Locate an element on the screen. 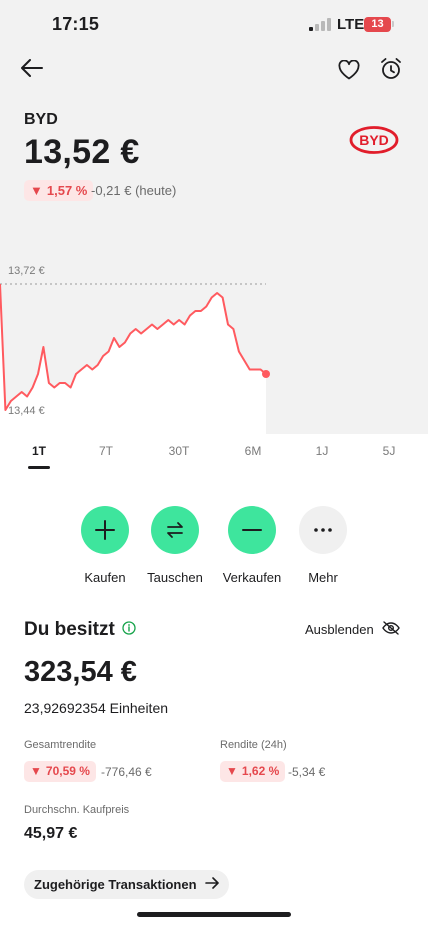  swap-icon is located at coordinates (175, 530).